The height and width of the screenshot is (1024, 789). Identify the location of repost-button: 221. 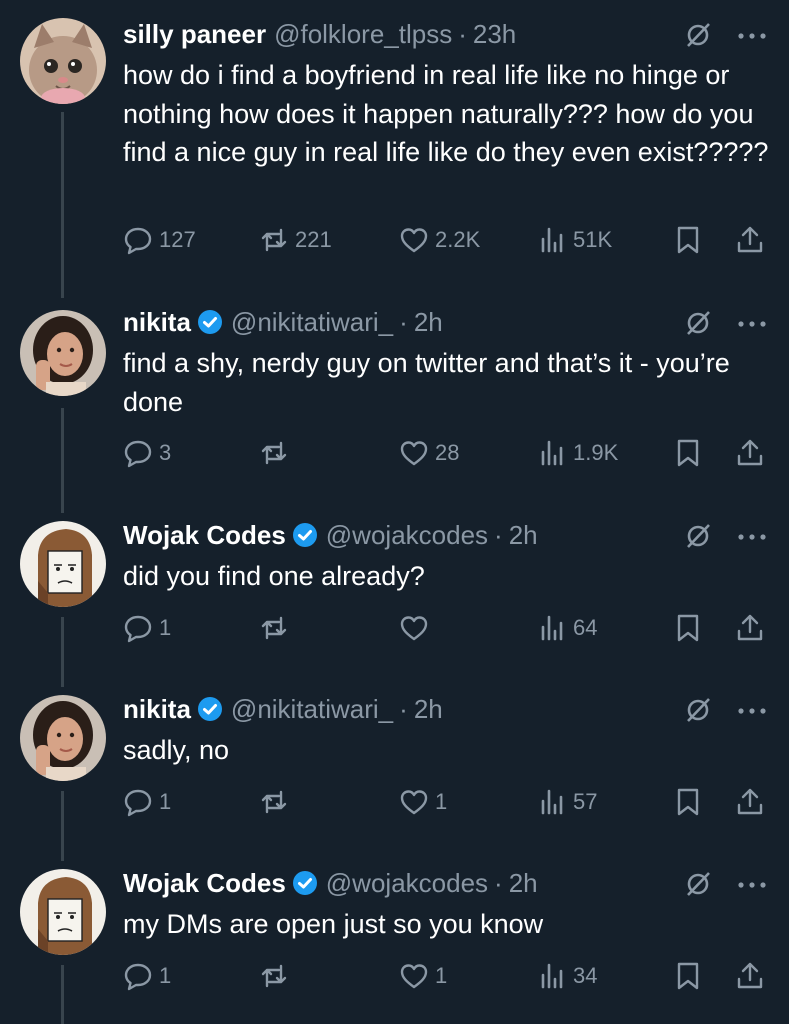
(295, 240).